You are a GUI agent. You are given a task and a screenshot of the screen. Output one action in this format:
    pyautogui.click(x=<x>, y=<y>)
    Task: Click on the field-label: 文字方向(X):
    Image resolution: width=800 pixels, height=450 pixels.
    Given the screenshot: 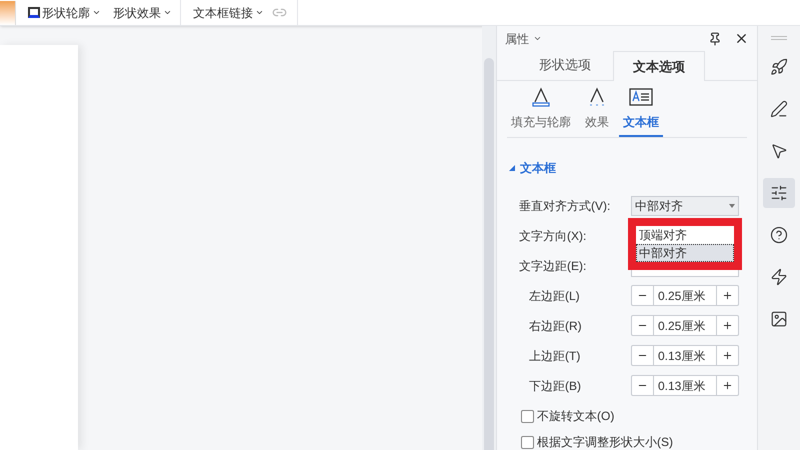 What is the action you would take?
    pyautogui.click(x=553, y=236)
    